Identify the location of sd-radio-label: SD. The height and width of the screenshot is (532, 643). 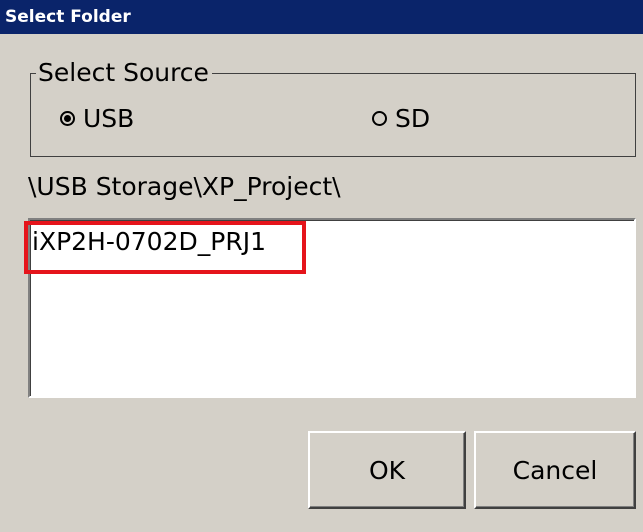
(413, 118).